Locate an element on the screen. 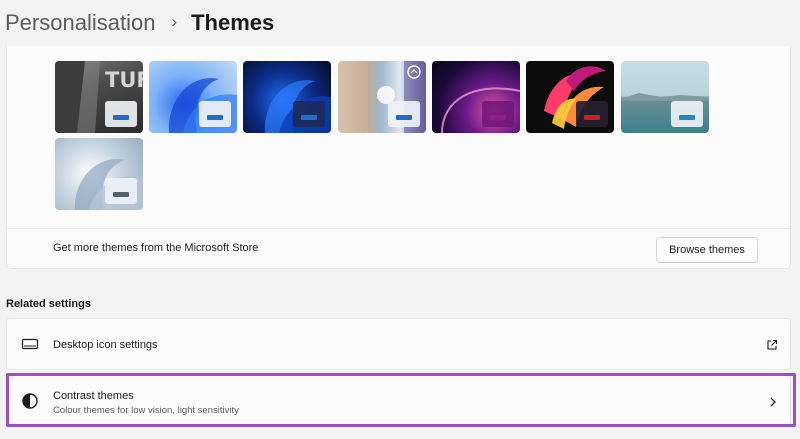  browse-themes-button: Browse themes is located at coordinates (707, 250).